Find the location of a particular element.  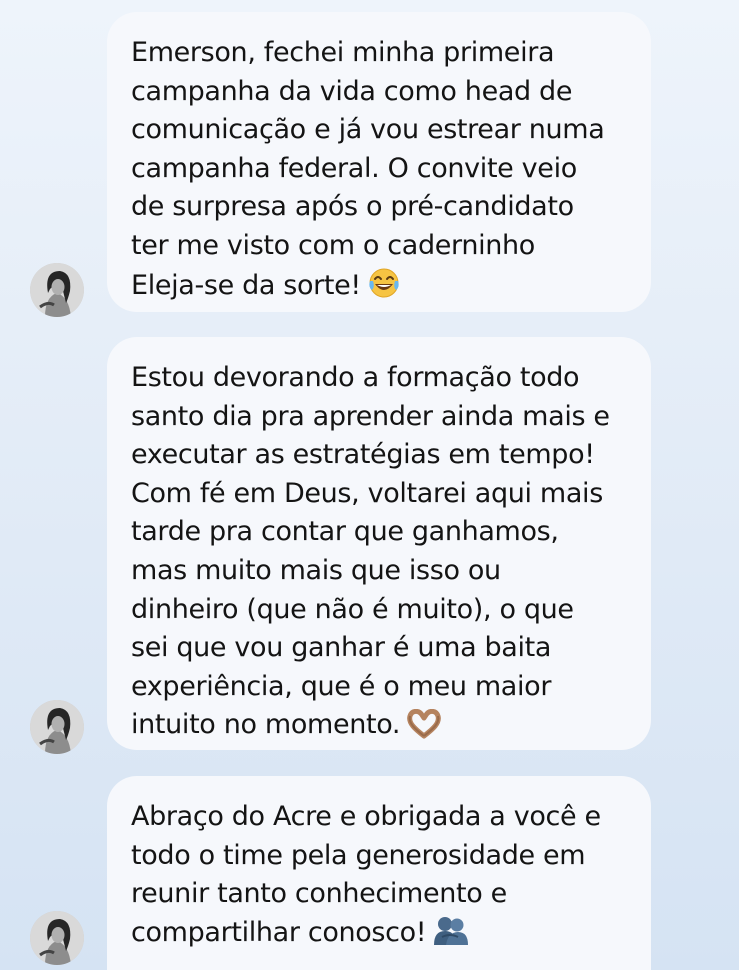

message-3-line-4: compartilhar conosco! is located at coordinates (279, 932).